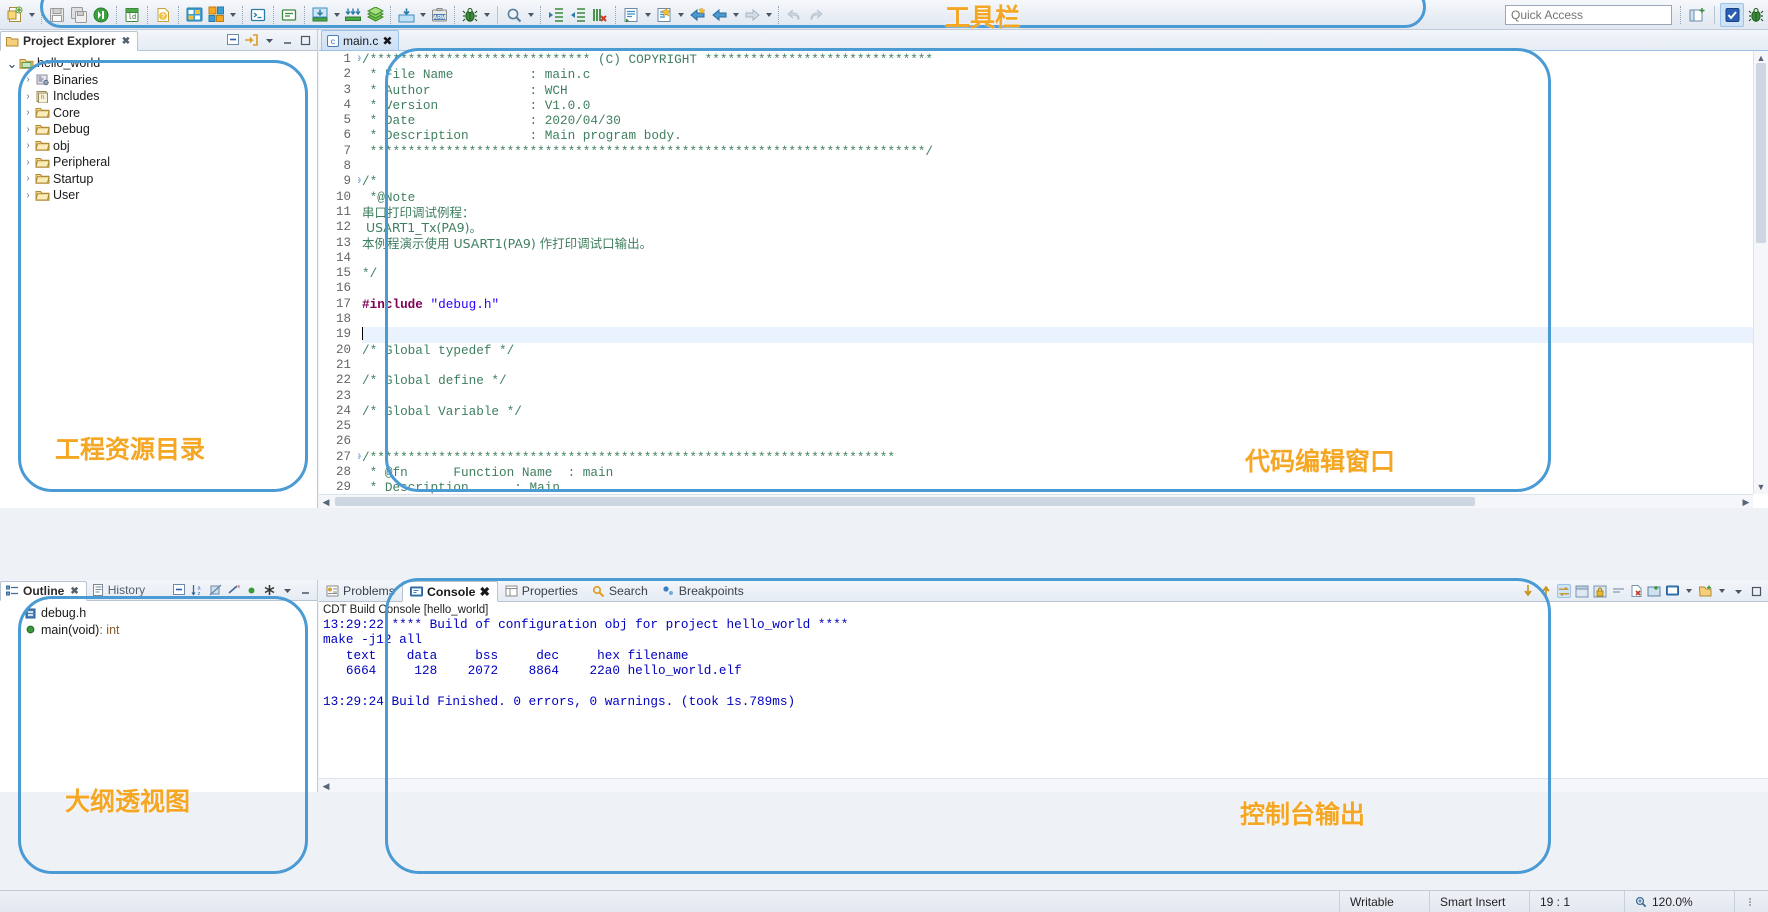 The height and width of the screenshot is (912, 1768). Describe the element at coordinates (360, 590) in the screenshot. I see `tab-problems: Problems` at that location.